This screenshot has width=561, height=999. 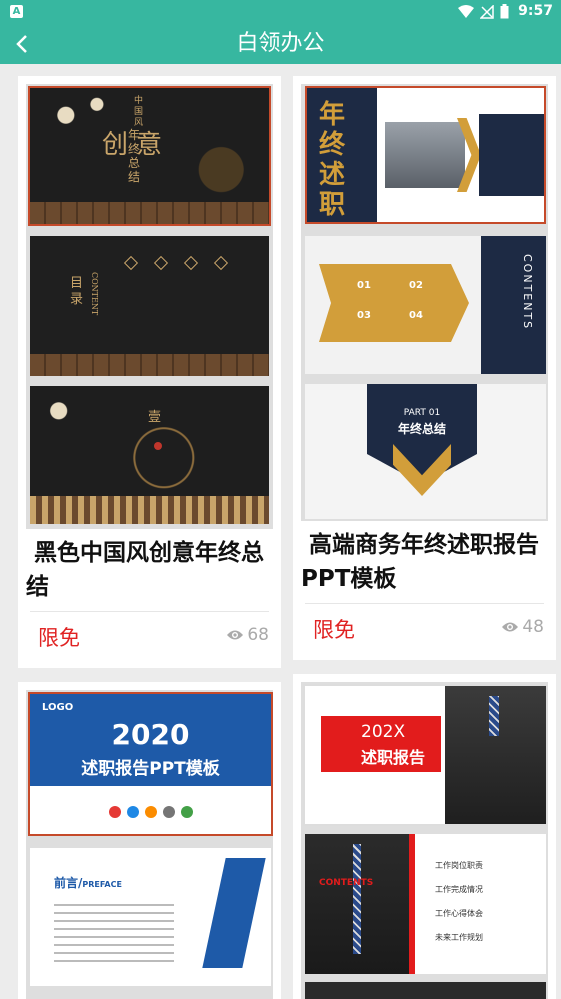 What do you see at coordinates (393, 757) in the screenshot?
I see `slide-headline: 述职报告` at bounding box center [393, 757].